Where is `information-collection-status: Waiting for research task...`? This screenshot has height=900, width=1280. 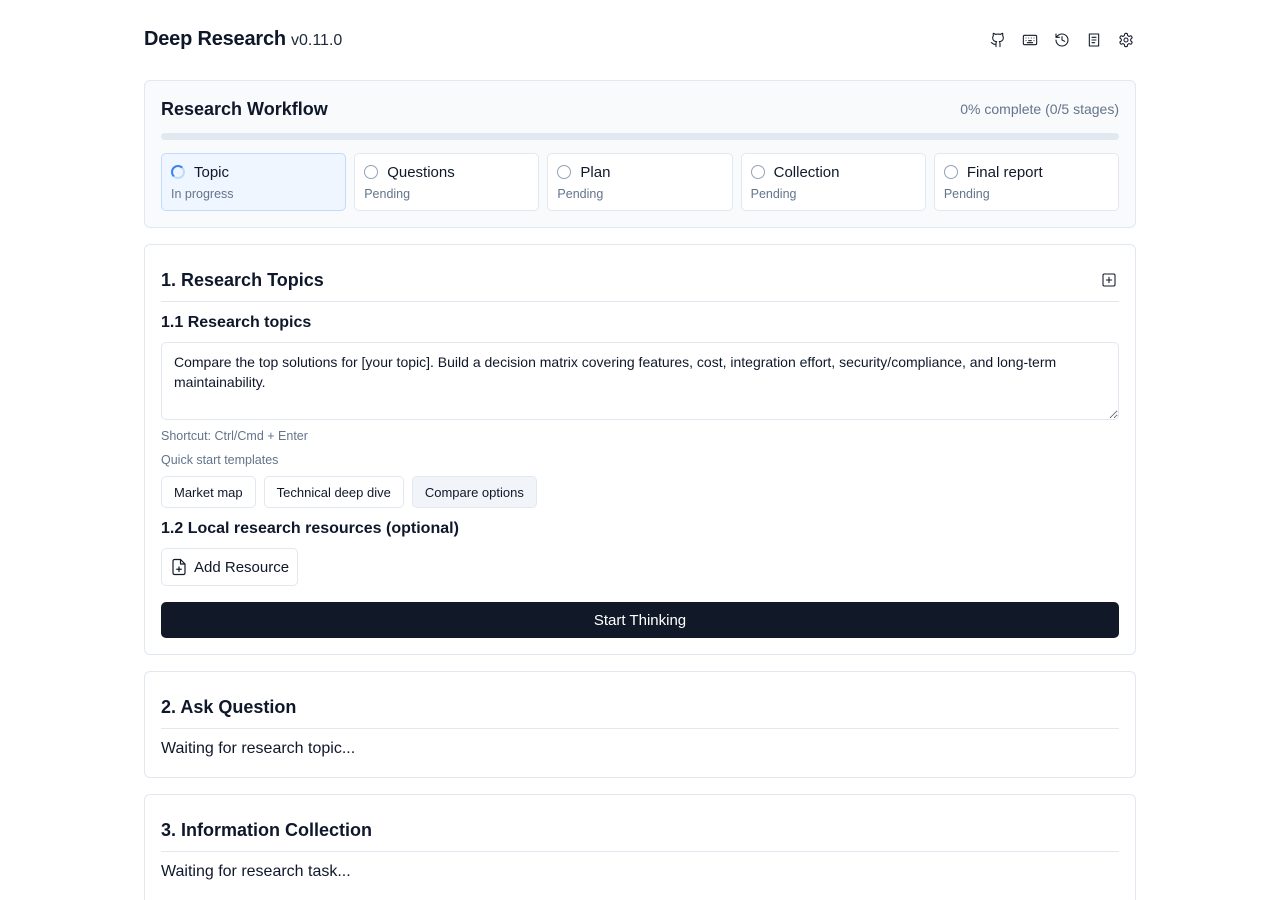 information-collection-status: Waiting for research task... is located at coordinates (256, 871).